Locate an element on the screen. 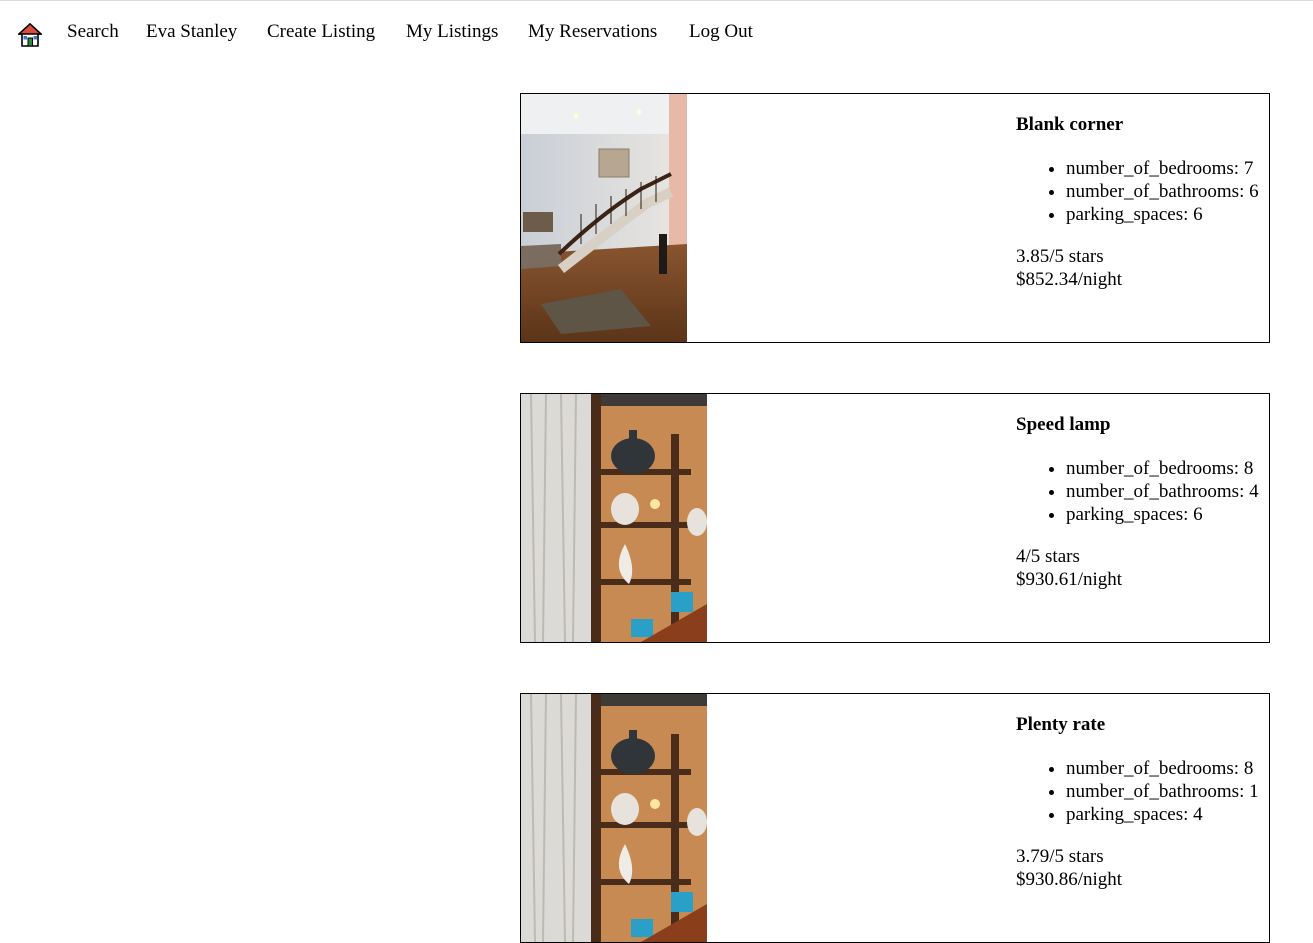 Image resolution: width=1313 pixels, height=943 pixels. listing-price: $930.86/night is located at coordinates (1069, 879).